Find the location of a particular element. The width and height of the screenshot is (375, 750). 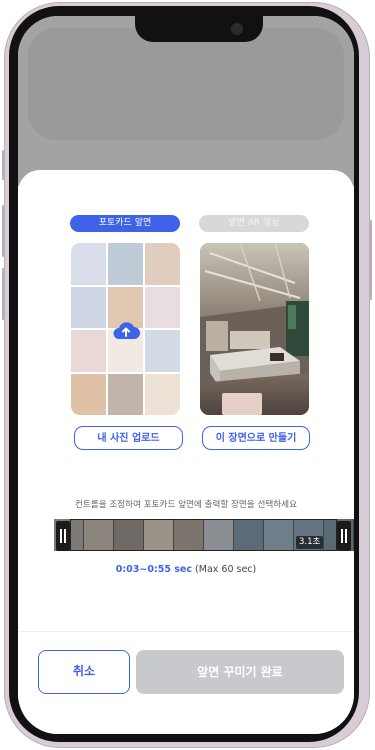

cafe-scene-image is located at coordinates (254, 329).